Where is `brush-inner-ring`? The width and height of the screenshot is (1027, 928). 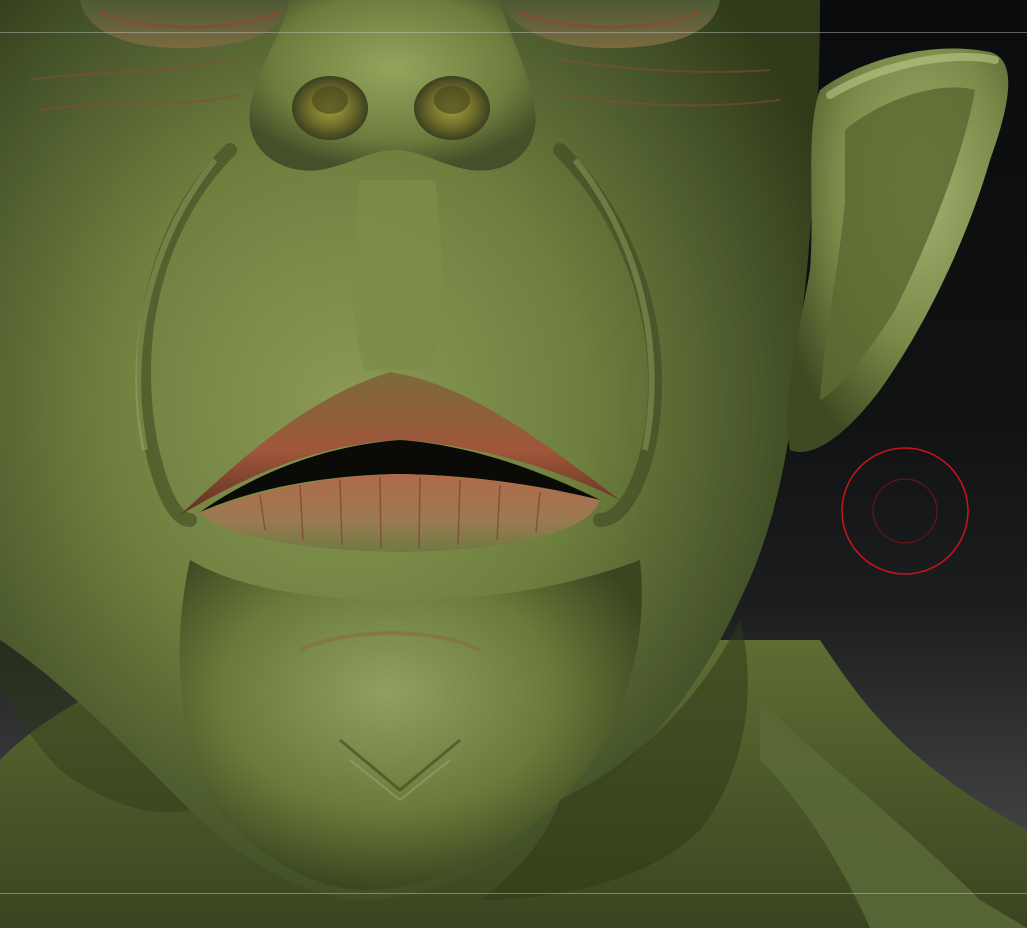
brush-inner-ring is located at coordinates (905, 511).